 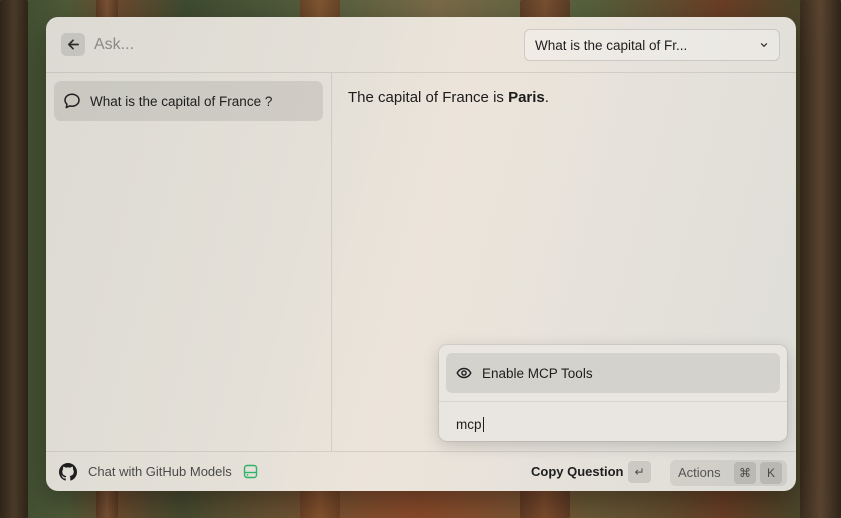 I want to click on actions-filter-value: mcp, so click(x=469, y=424).